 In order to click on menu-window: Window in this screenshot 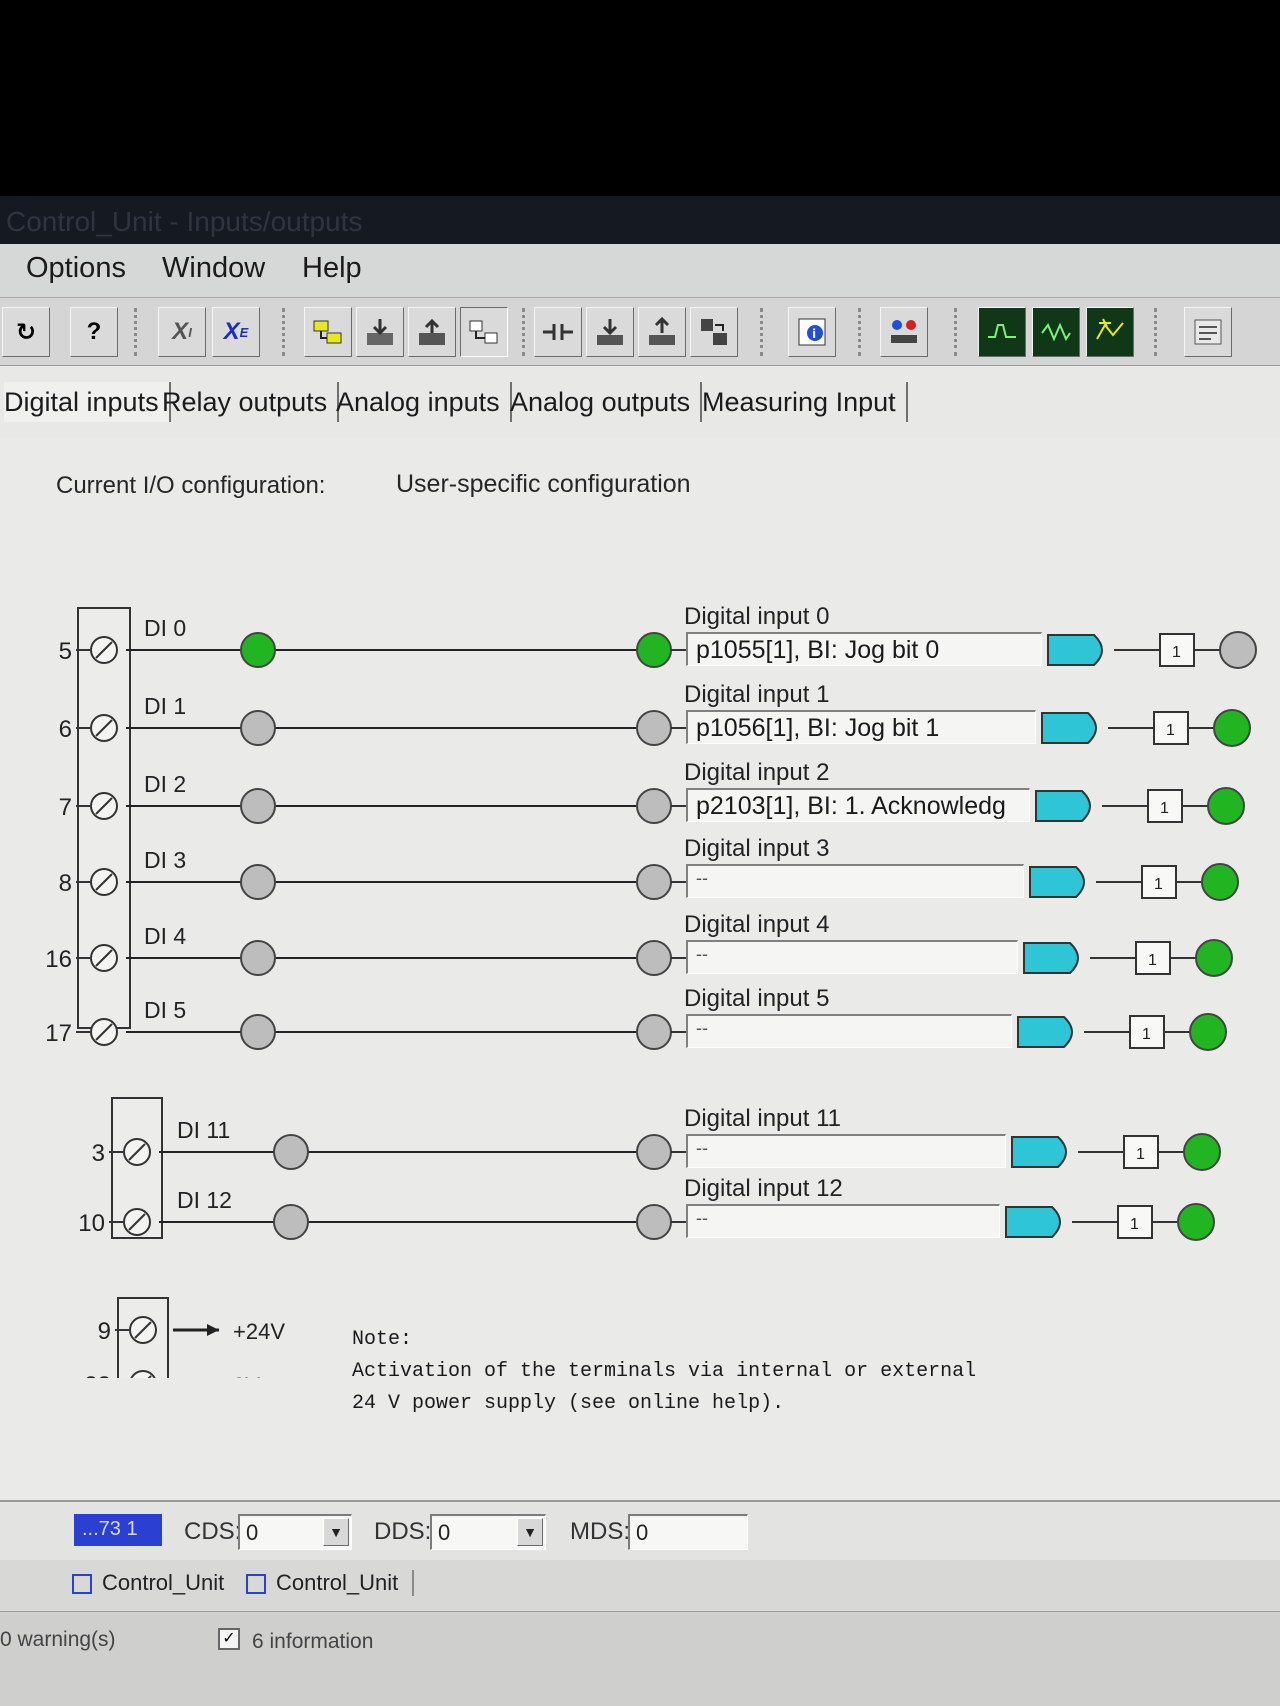, I will do `click(213, 268)`.